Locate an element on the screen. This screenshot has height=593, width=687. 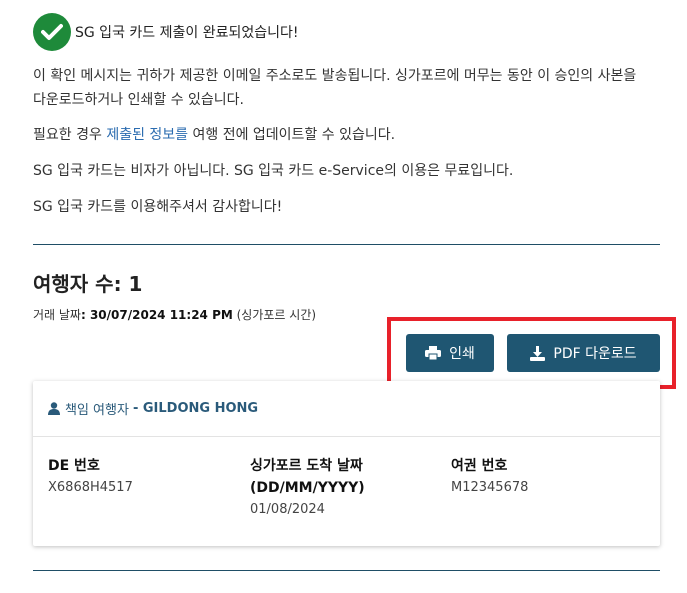
thanks-text: SG 입국 카드를 이용해주셔서 감사합니다! is located at coordinates (158, 207).